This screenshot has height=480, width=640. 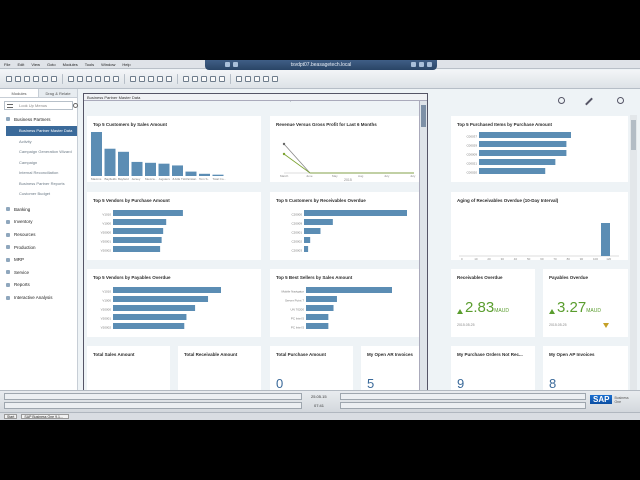 I want to click on menu-file: File, so click(x=7, y=64).